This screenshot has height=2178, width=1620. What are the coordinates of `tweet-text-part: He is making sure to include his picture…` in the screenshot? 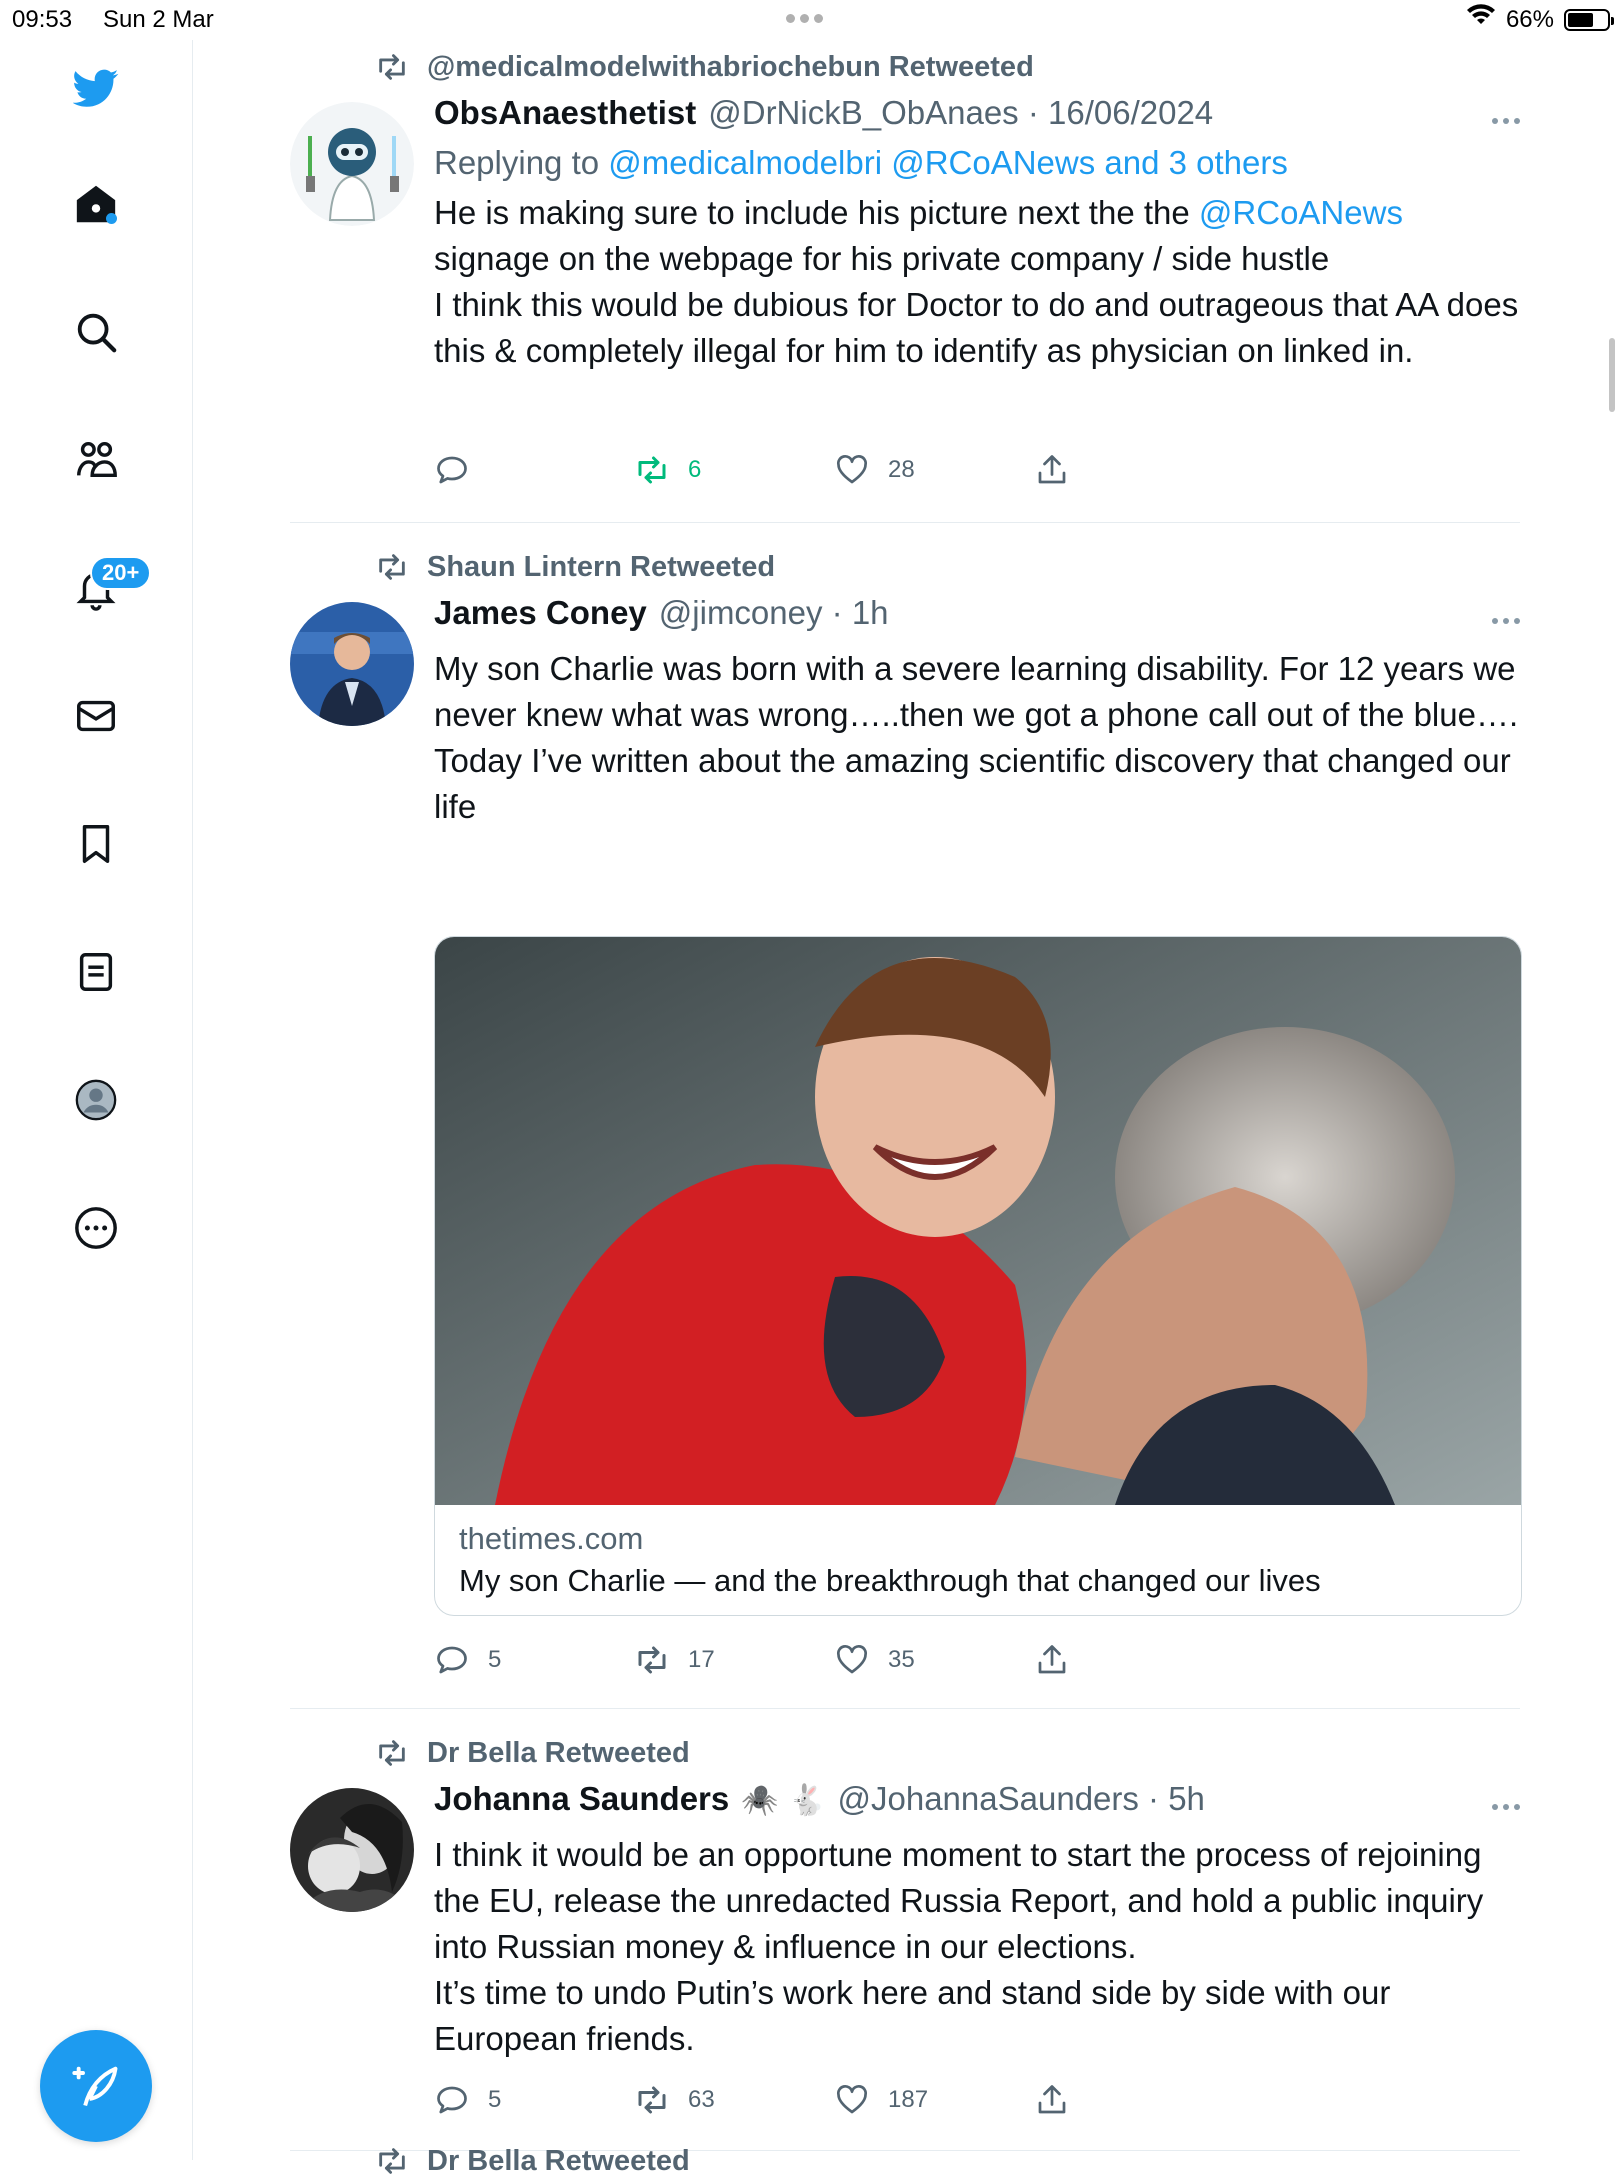 It's located at (816, 212).